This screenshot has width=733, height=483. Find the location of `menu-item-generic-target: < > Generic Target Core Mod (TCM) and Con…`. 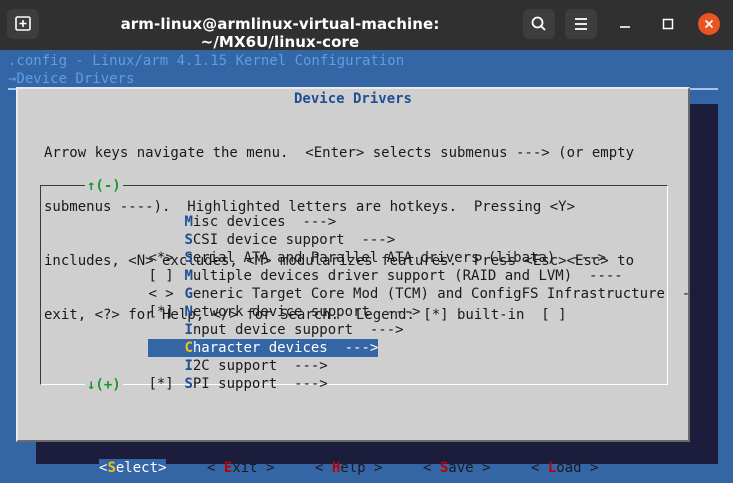

menu-item-generic-target: < > Generic Target Core Mod (TCM) and Con… is located at coordinates (389, 284).